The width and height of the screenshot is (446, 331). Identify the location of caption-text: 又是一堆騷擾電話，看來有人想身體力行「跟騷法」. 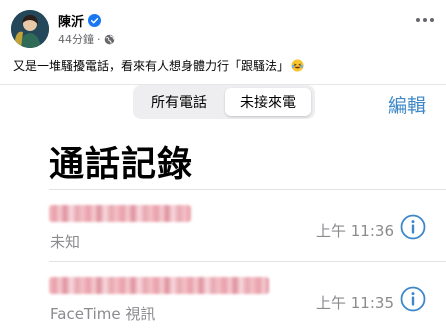
(151, 66).